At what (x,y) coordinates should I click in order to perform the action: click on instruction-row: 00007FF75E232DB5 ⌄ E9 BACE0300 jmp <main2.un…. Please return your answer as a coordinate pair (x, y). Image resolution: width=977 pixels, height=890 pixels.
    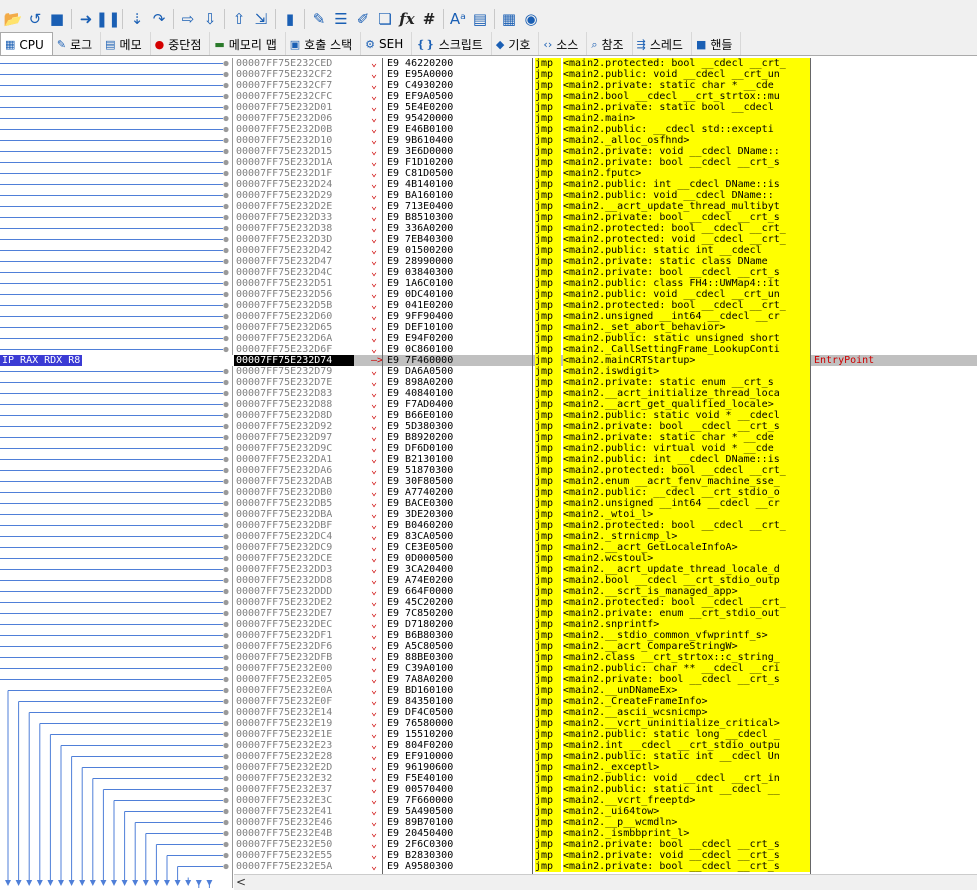
    Looking at the image, I should click on (605, 503).